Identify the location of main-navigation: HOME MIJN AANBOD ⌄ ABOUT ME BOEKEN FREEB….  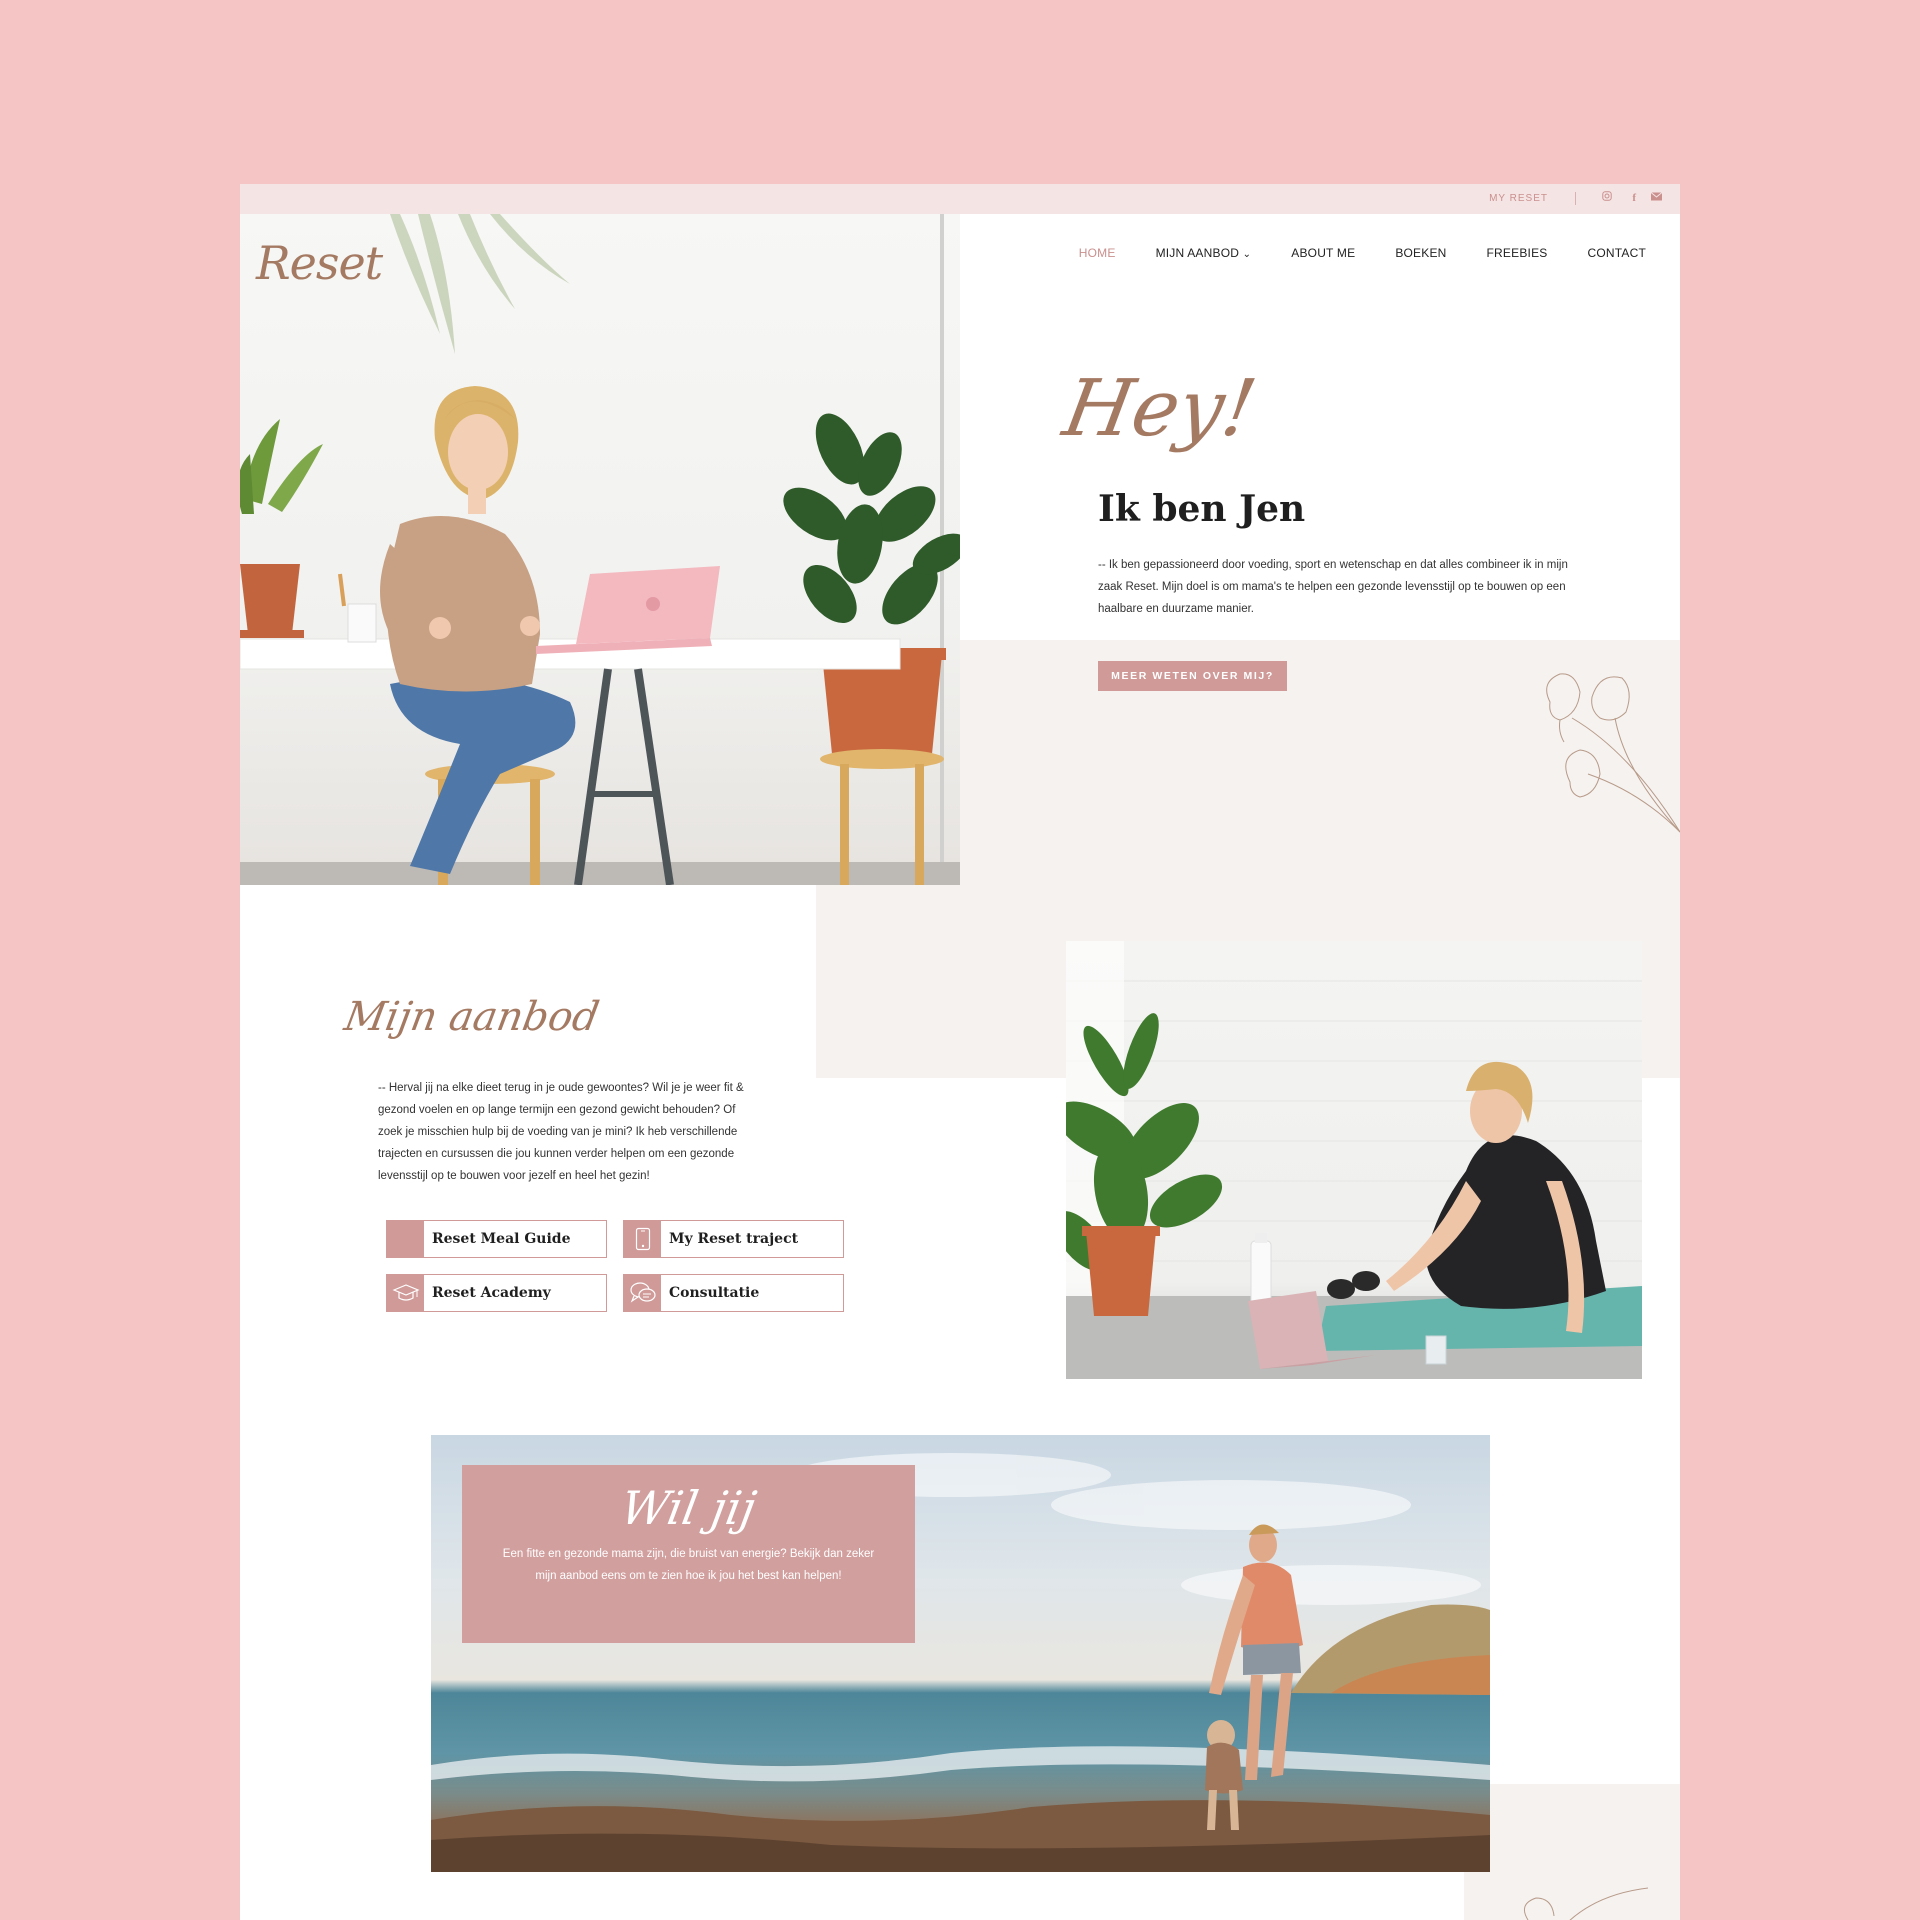
(1362, 253).